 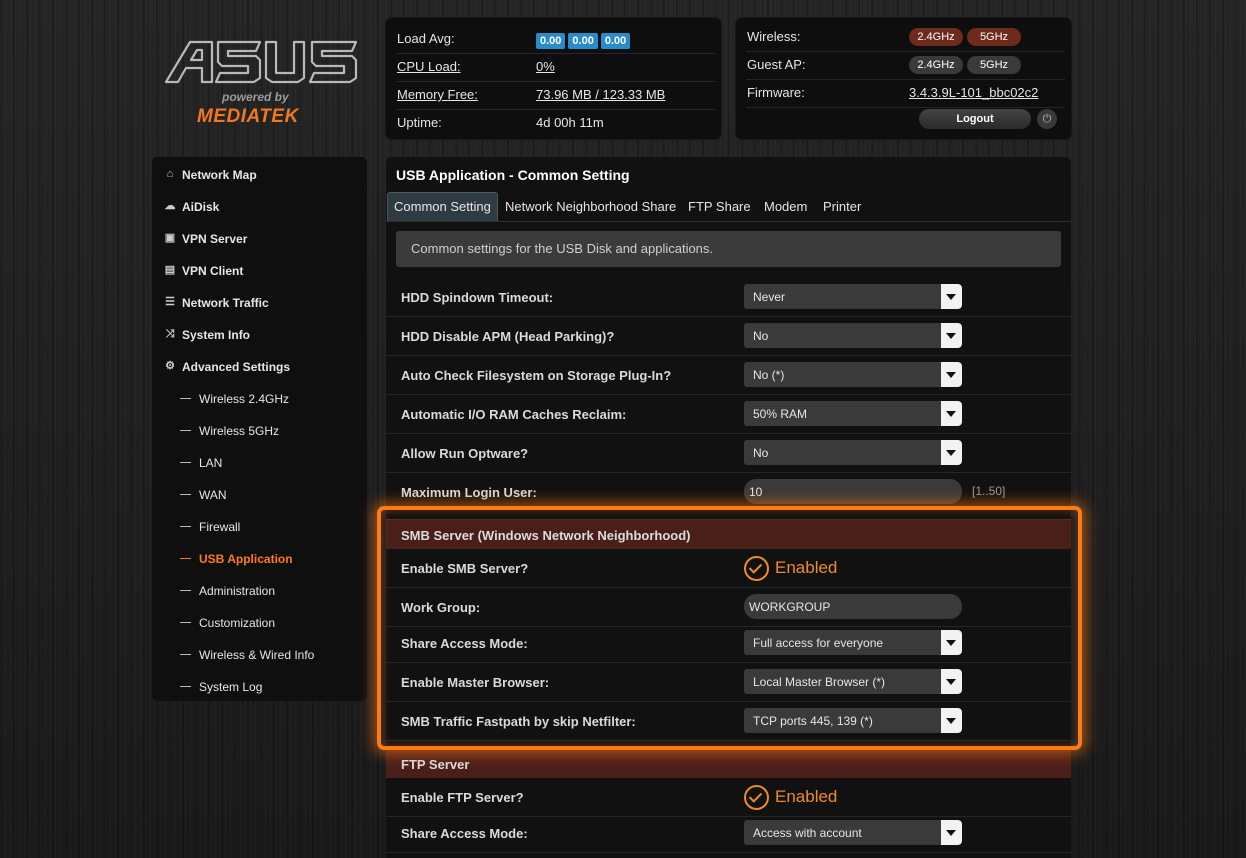 What do you see at coordinates (994, 65) in the screenshot?
I see `guest-5ghz-toggle: 5GHz` at bounding box center [994, 65].